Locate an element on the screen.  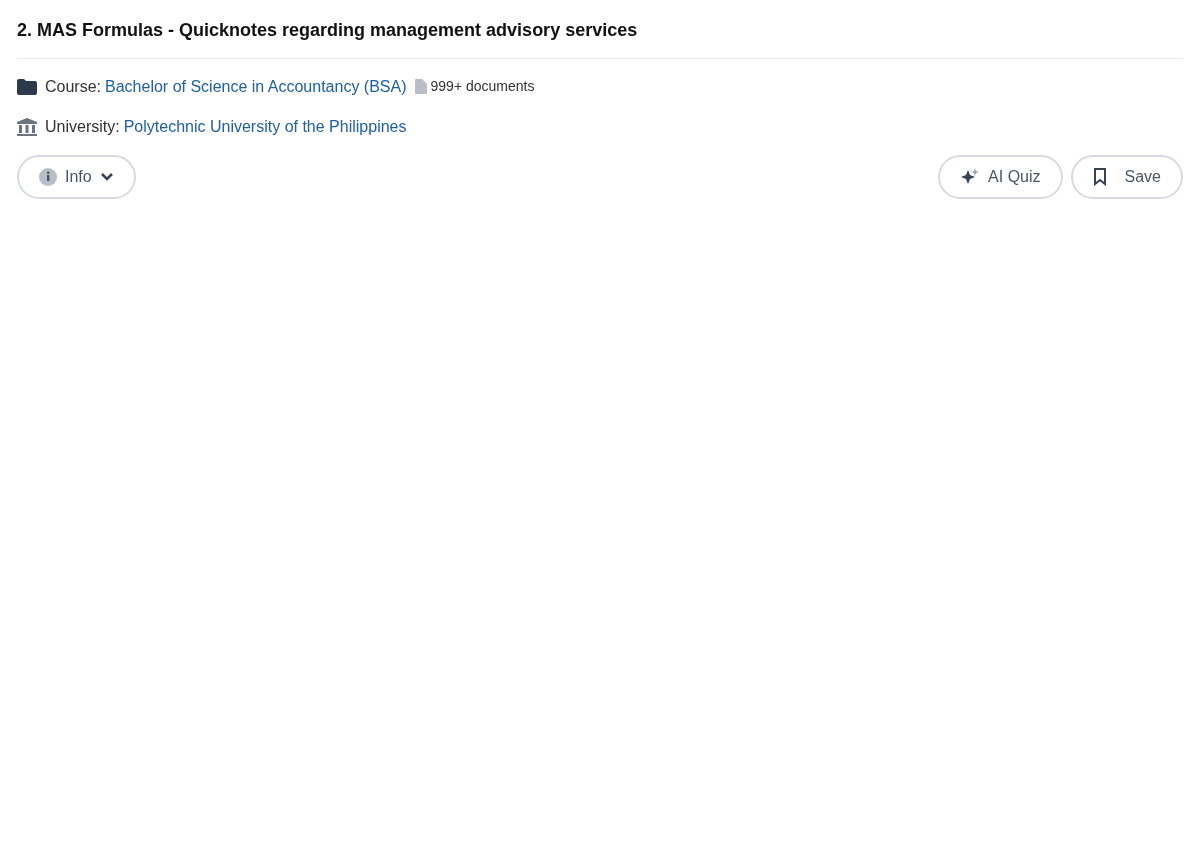
university-label: University: is located at coordinates (82, 126).